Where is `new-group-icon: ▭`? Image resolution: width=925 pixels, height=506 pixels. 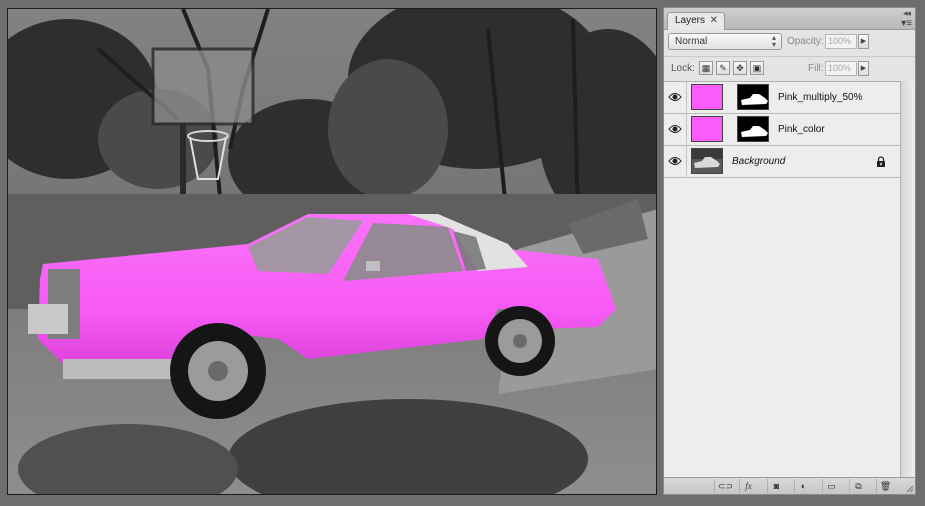 new-group-icon: ▭ is located at coordinates (831, 486).